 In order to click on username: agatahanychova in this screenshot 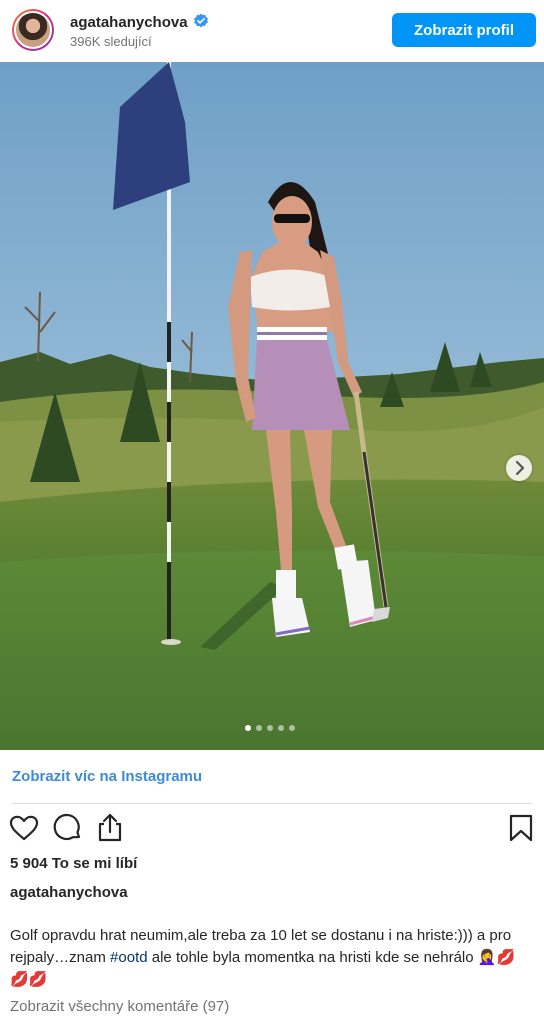, I will do `click(129, 22)`.